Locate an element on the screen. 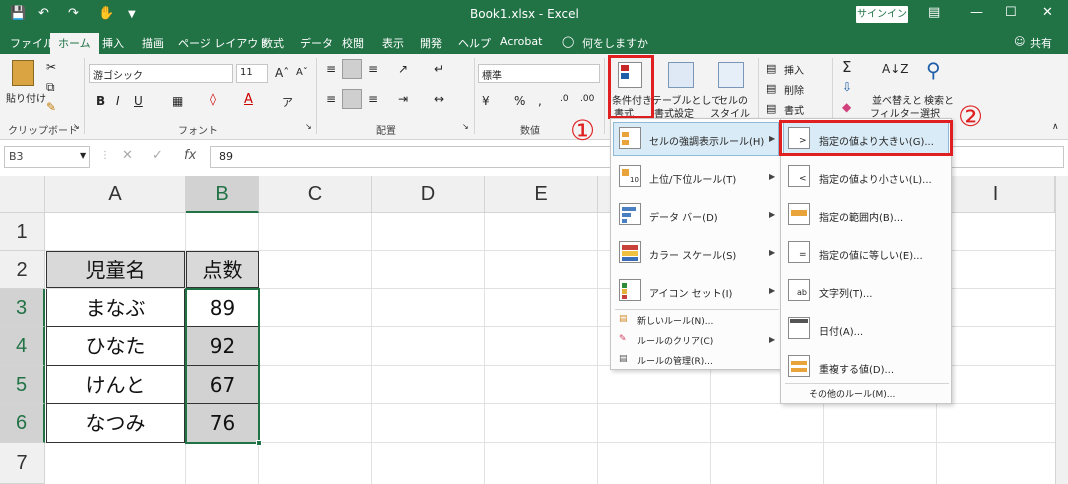 The width and height of the screenshot is (1068, 484). paste-button-label: 貼り付け is located at coordinates (26, 97).